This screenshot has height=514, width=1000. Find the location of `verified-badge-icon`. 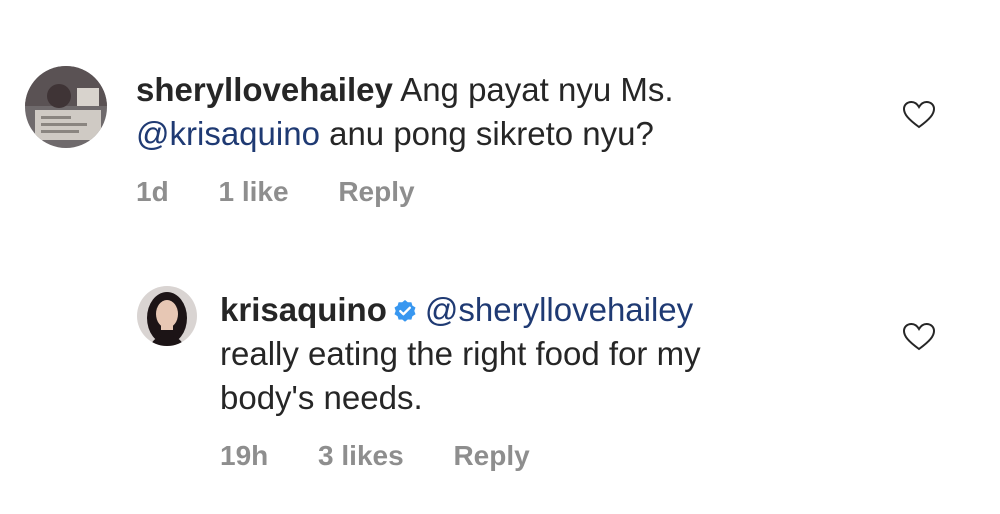

verified-badge-icon is located at coordinates (405, 311).